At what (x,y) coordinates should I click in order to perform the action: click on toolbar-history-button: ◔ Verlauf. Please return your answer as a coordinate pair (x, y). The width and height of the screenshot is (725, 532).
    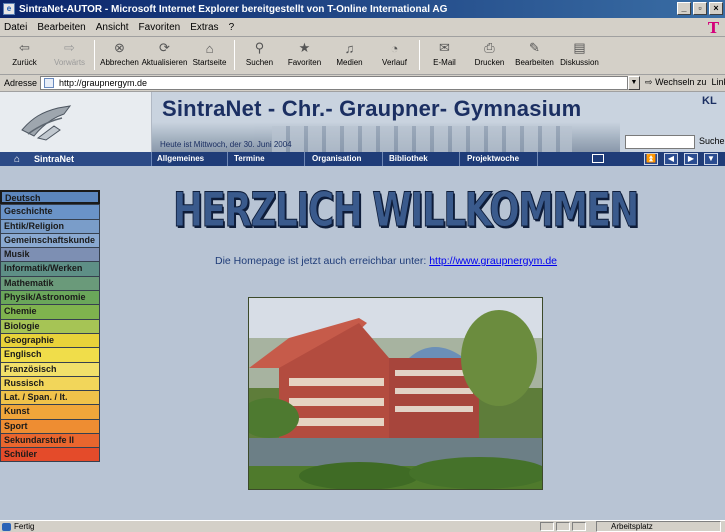
    Looking at the image, I should click on (394, 55).